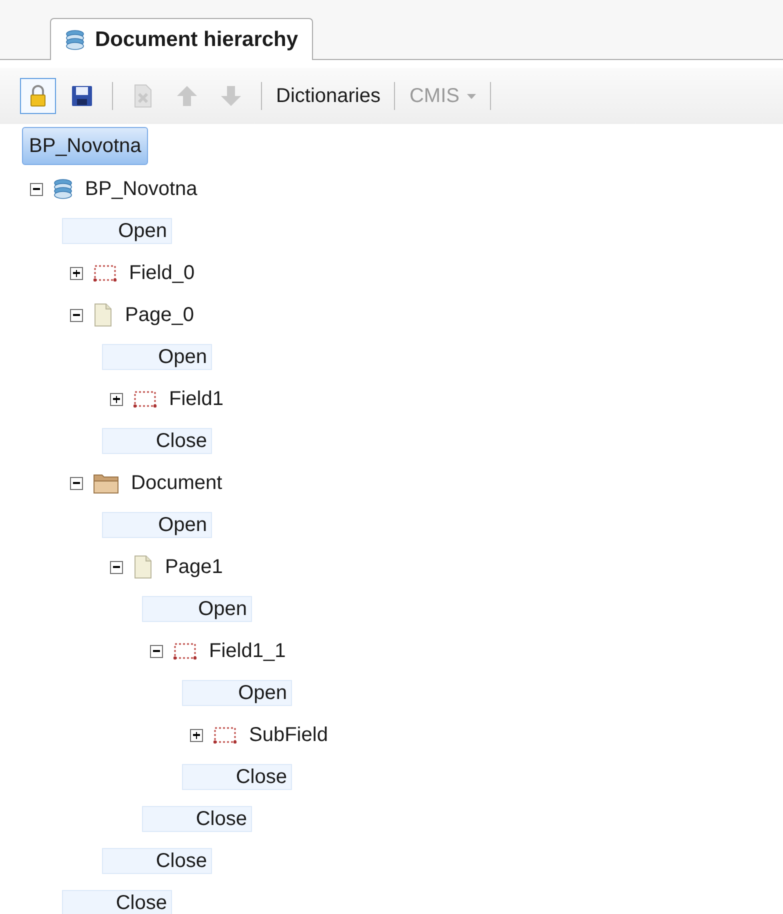  I want to click on tree-node-label: SubField, so click(288, 735).